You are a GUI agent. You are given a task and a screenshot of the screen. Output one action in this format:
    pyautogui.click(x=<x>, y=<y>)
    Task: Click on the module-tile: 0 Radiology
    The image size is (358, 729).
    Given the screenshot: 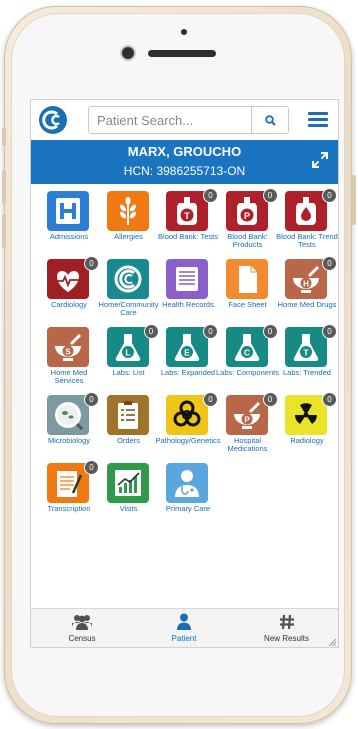 What is the action you would take?
    pyautogui.click(x=307, y=426)
    